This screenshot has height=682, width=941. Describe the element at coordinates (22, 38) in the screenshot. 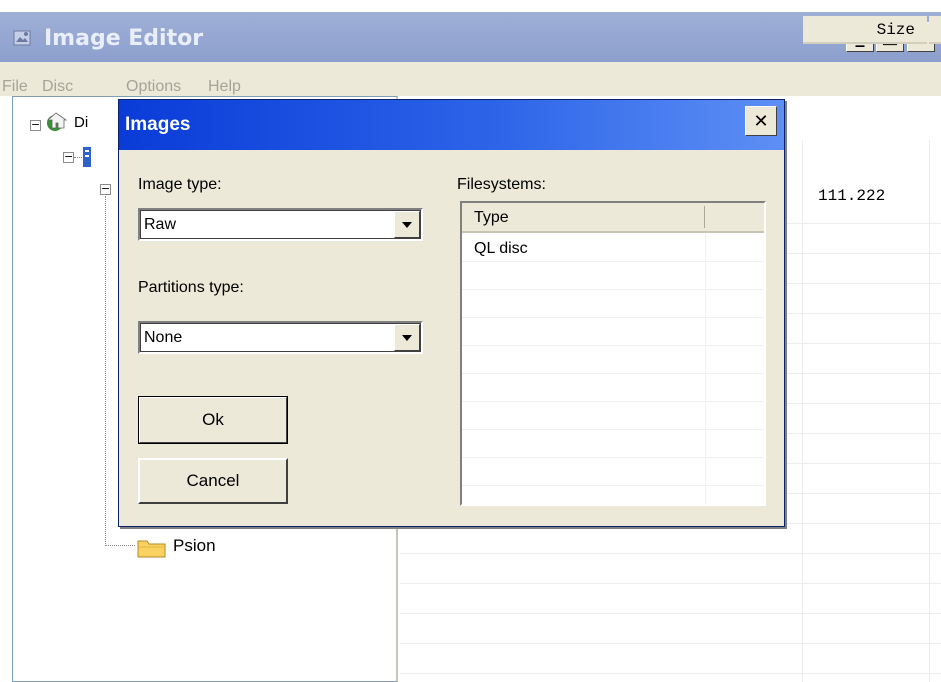

I see `image-editor-app-icon` at that location.